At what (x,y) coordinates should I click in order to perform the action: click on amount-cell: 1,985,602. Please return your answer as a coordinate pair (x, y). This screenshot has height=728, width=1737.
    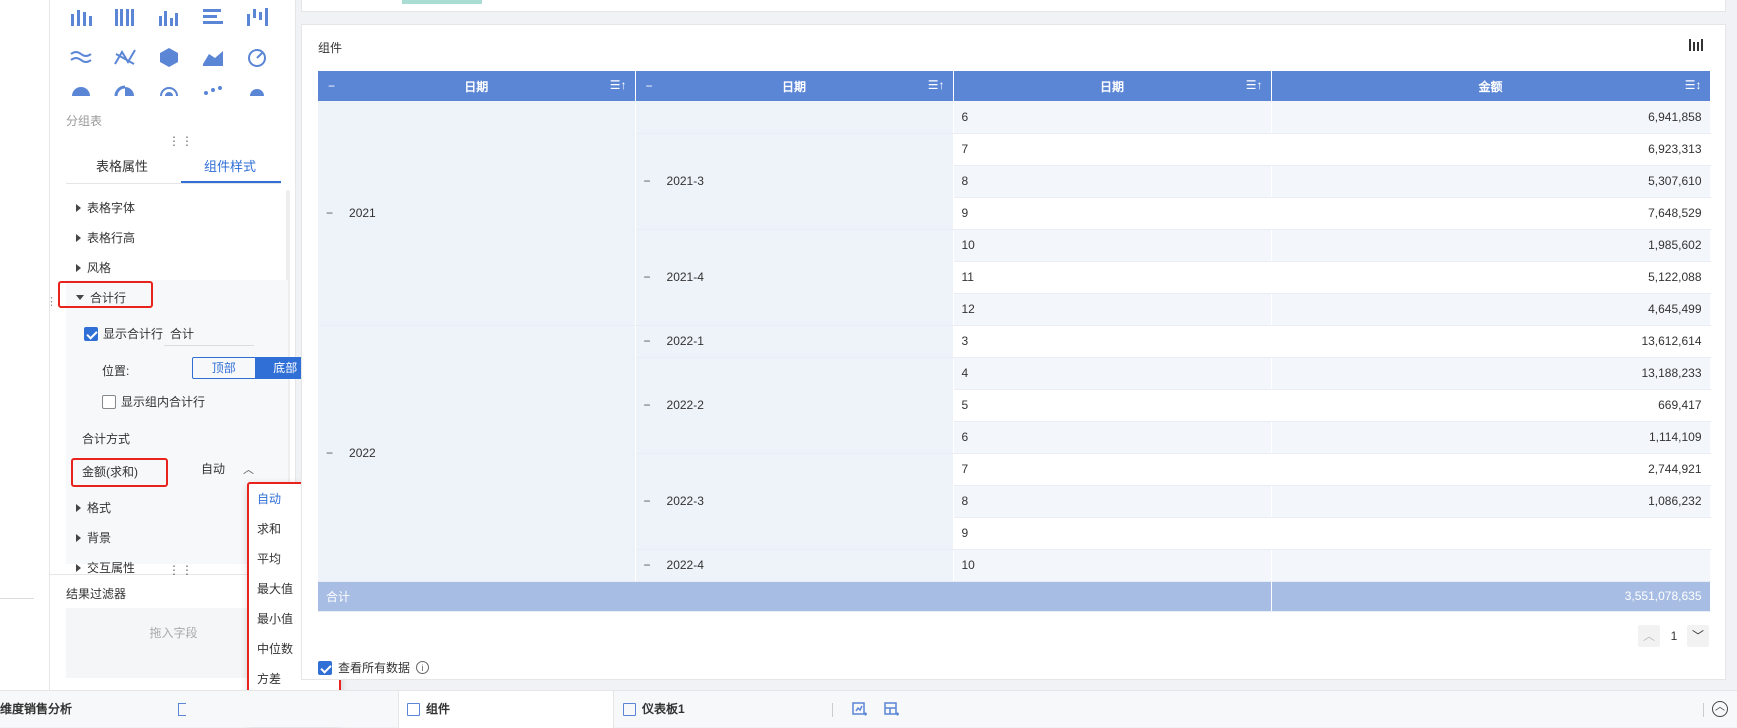
    Looking at the image, I should click on (1491, 245).